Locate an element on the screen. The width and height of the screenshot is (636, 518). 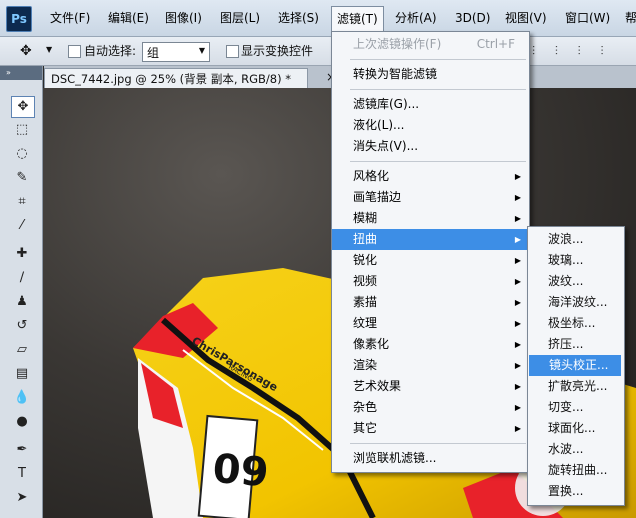
filter-category-label: 画笔描边 is located at coordinates (377, 197).